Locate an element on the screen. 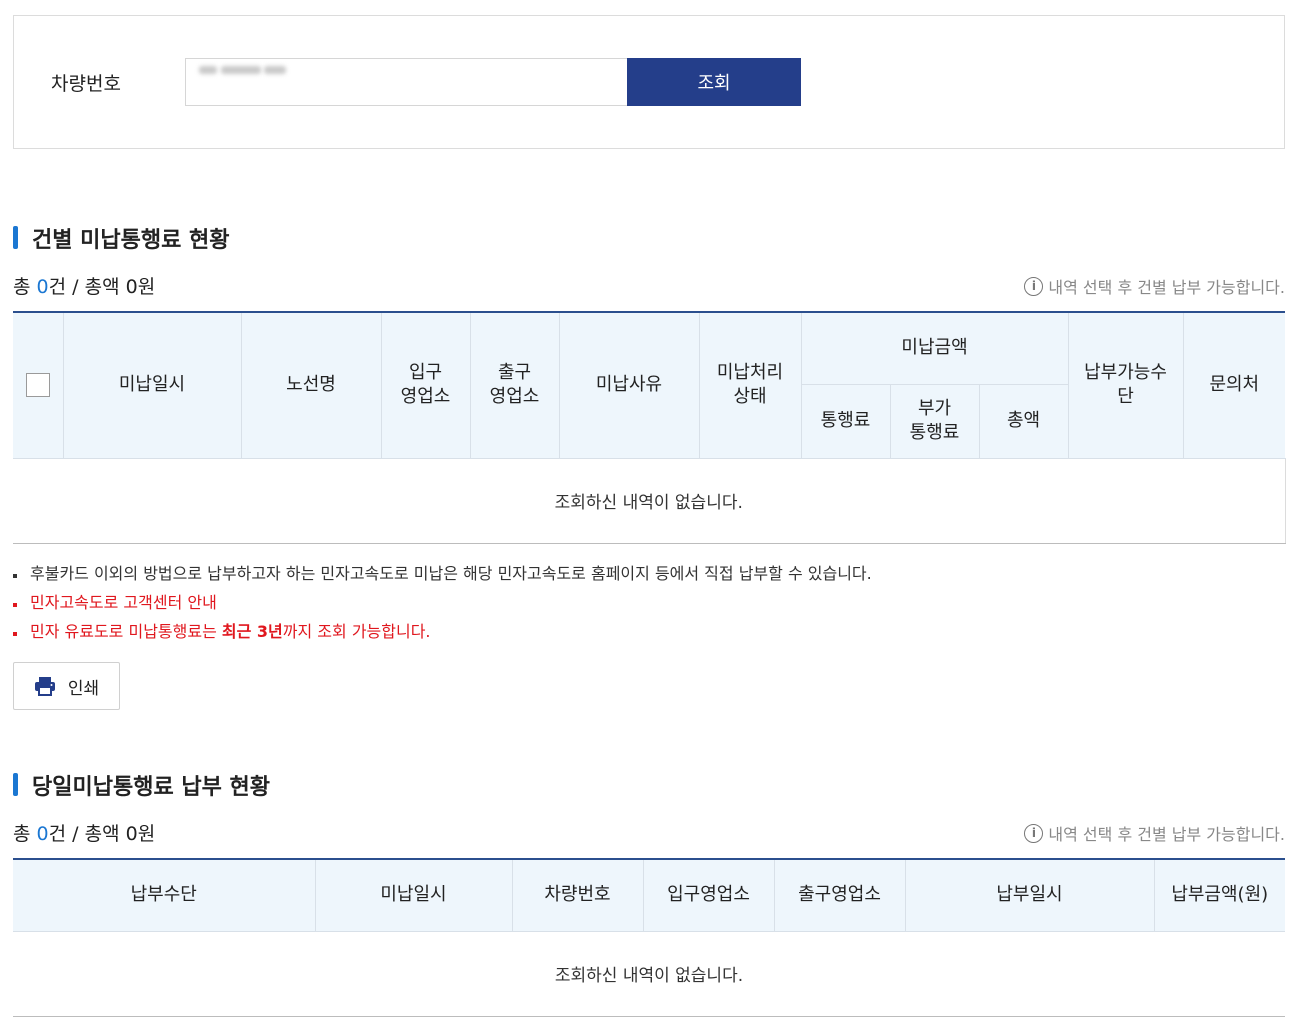 This screenshot has height=1027, width=1300. note-suffix: 까지 조회 가능합니다. is located at coordinates (356, 631).